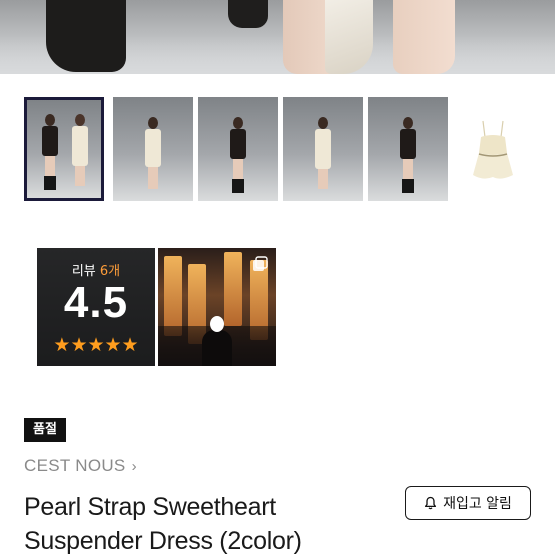  Describe the element at coordinates (163, 541) in the screenshot. I see `product-title-line-2: Suspender Dress (2color)` at that location.